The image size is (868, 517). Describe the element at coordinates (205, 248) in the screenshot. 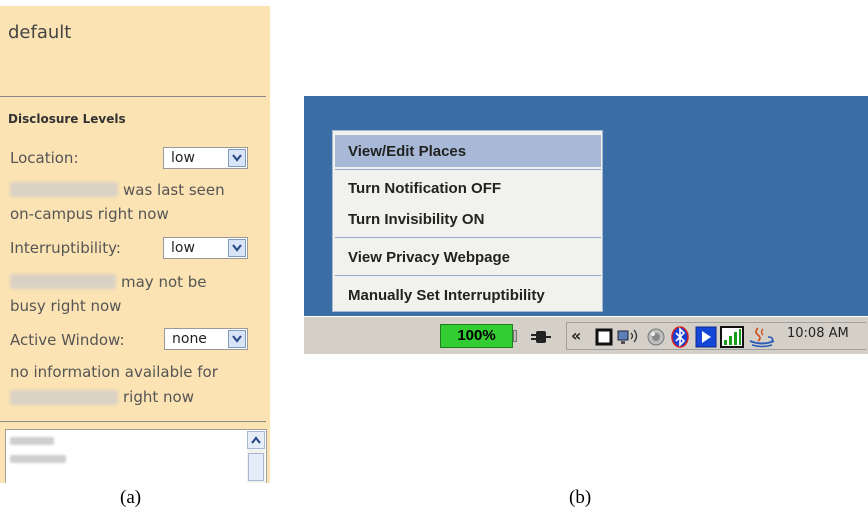

I see `interruptibility-select: low` at that location.